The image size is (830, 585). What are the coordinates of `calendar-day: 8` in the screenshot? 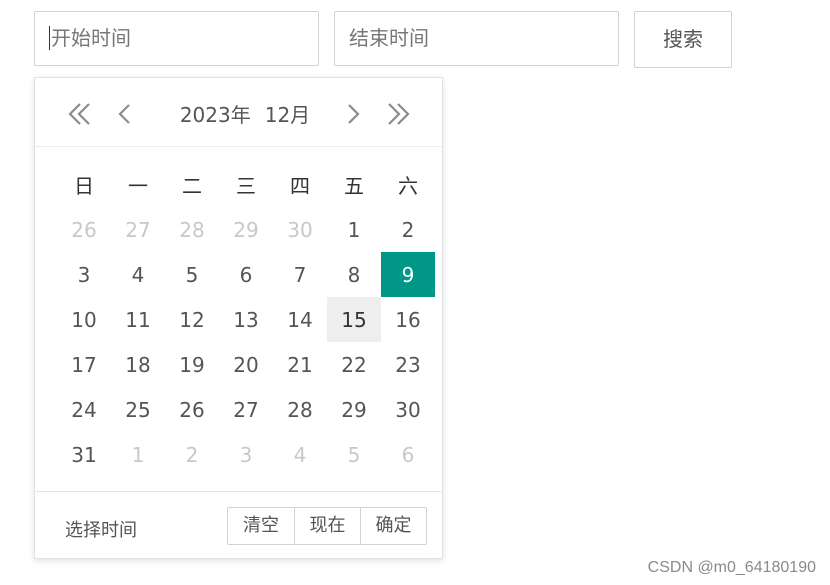 It's located at (354, 274).